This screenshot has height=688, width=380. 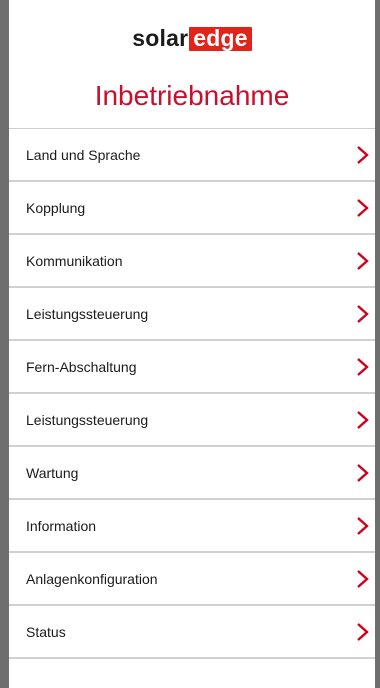 I want to click on menu-item-kommunikation: Kommunikation, so click(x=192, y=261).